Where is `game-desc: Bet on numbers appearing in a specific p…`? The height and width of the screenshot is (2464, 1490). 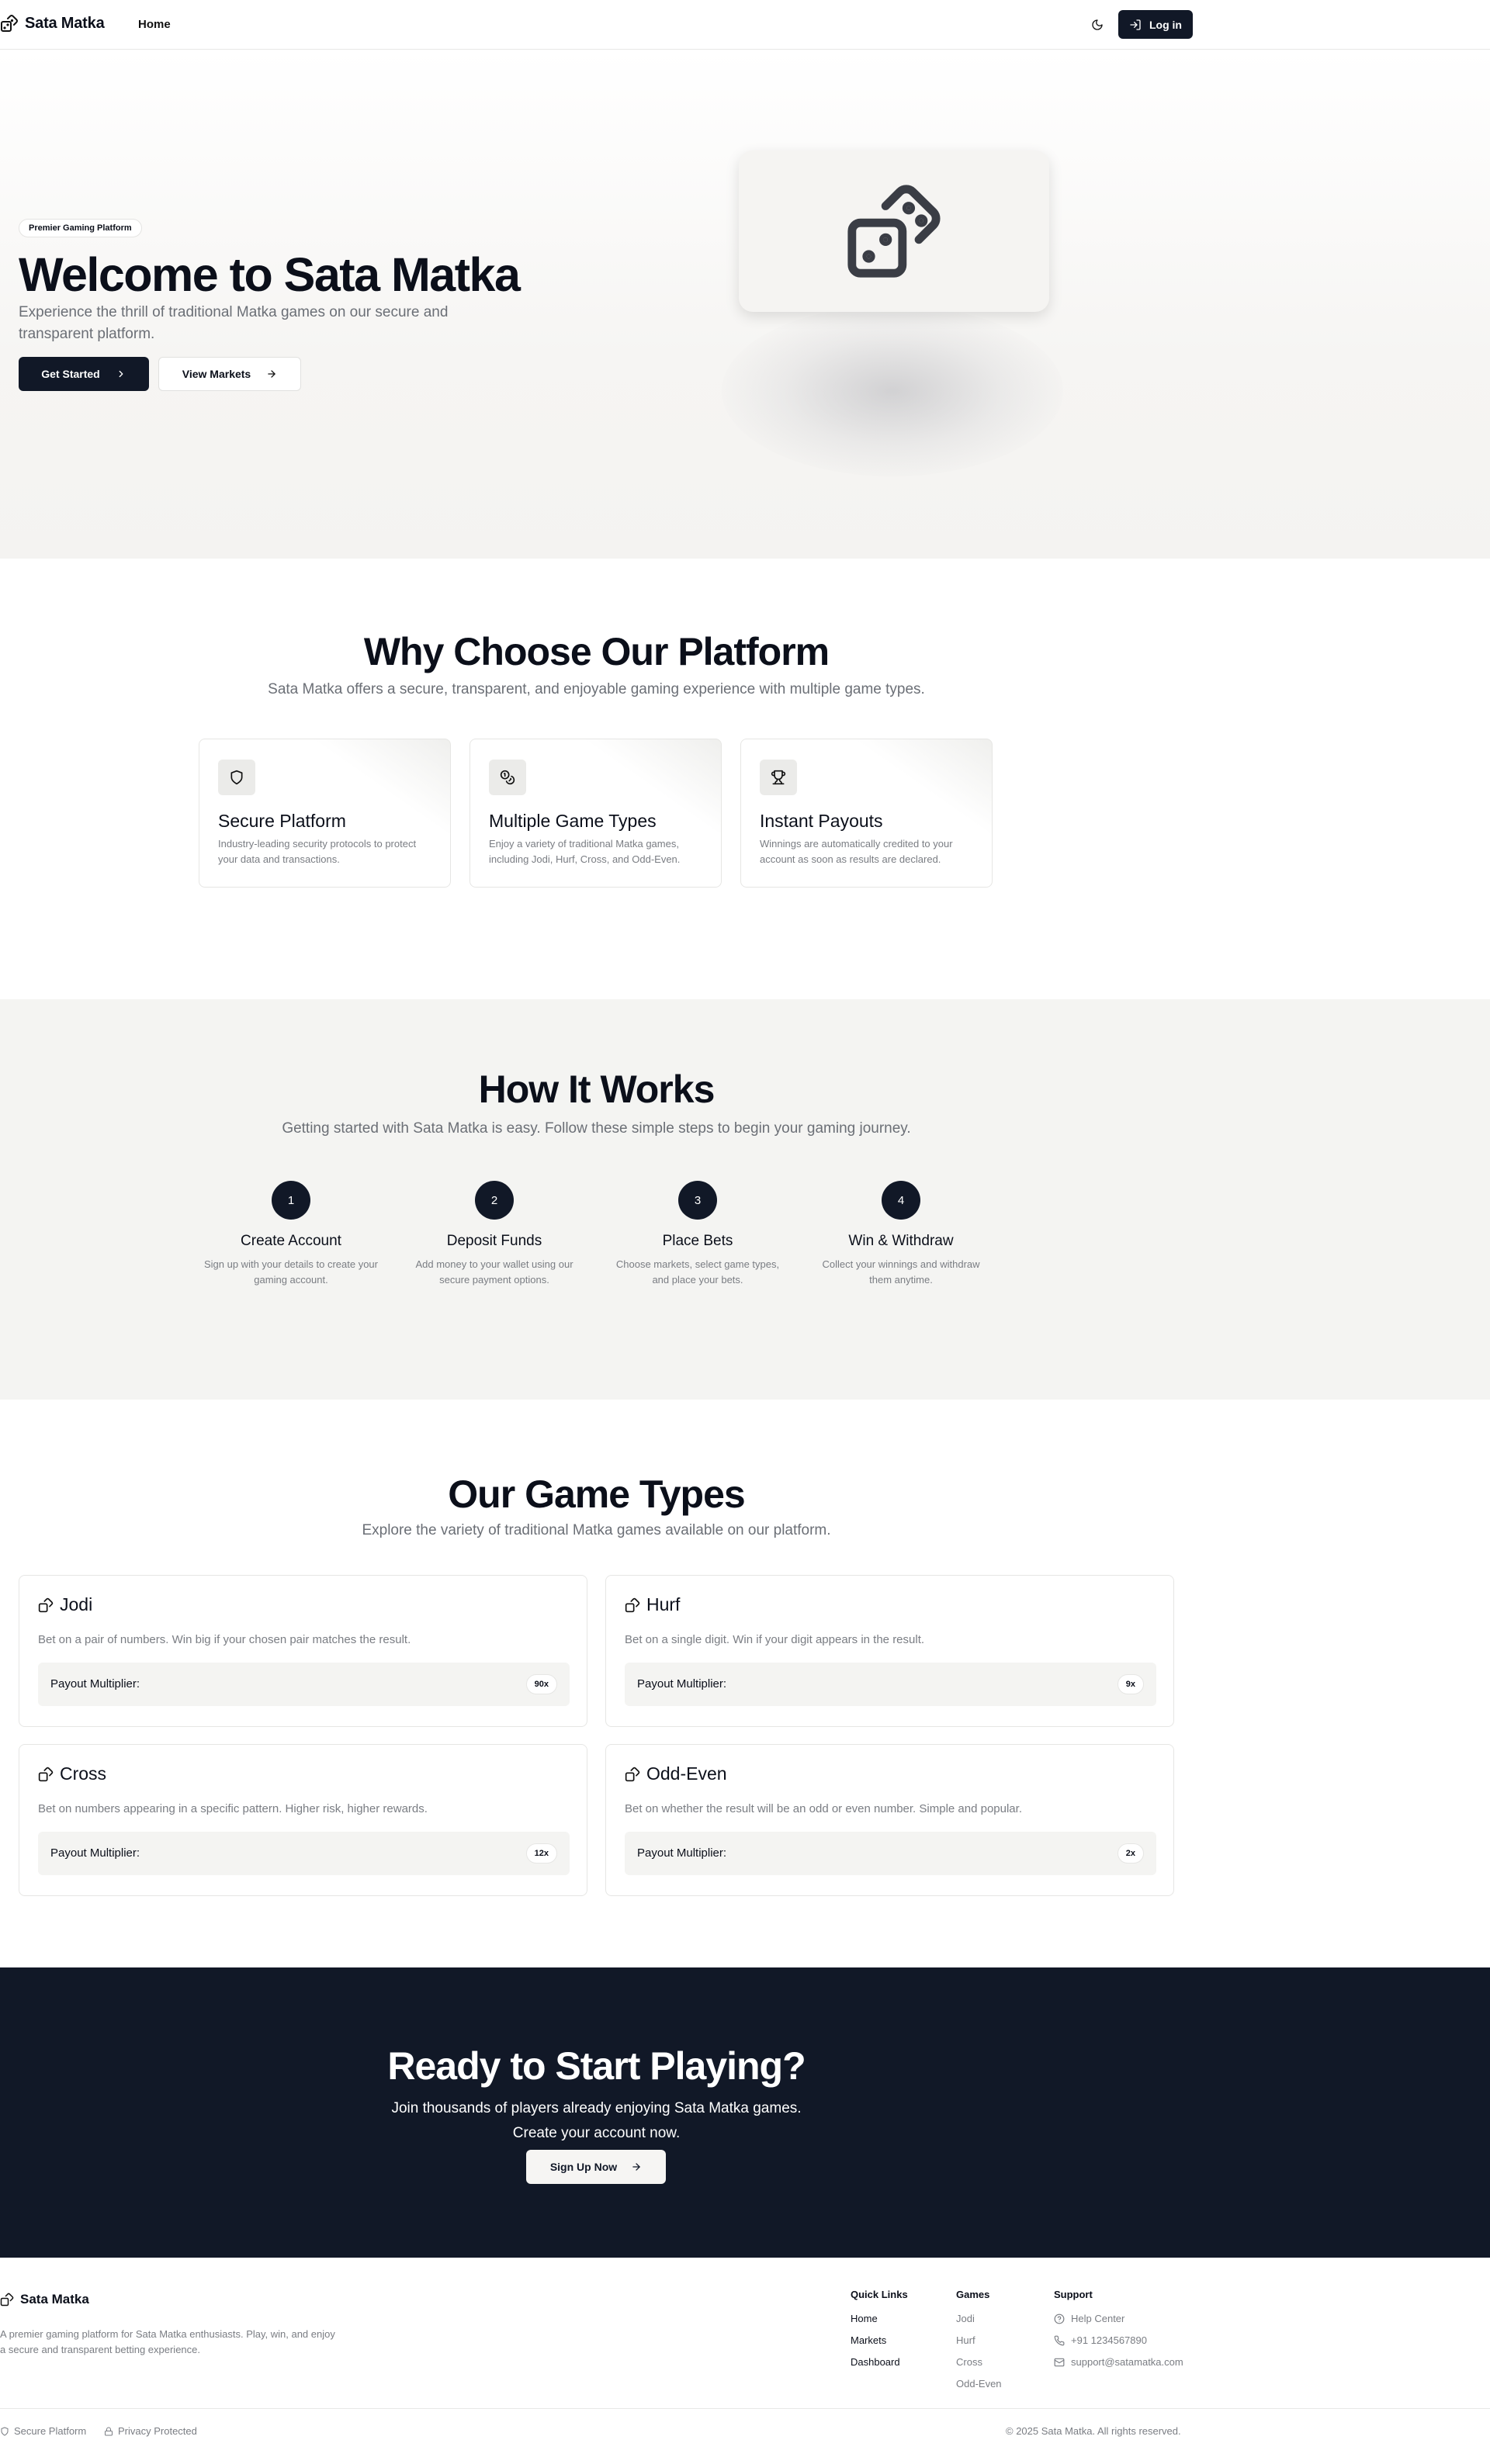 game-desc: Bet on numbers appearing in a specific p… is located at coordinates (233, 1808).